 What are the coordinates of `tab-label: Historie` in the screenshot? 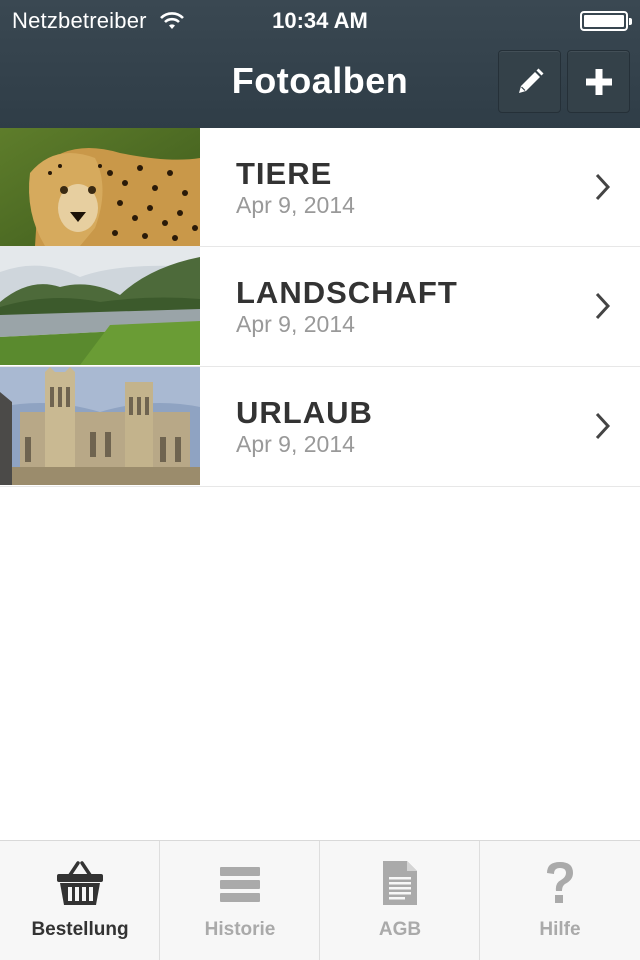 It's located at (240, 929).